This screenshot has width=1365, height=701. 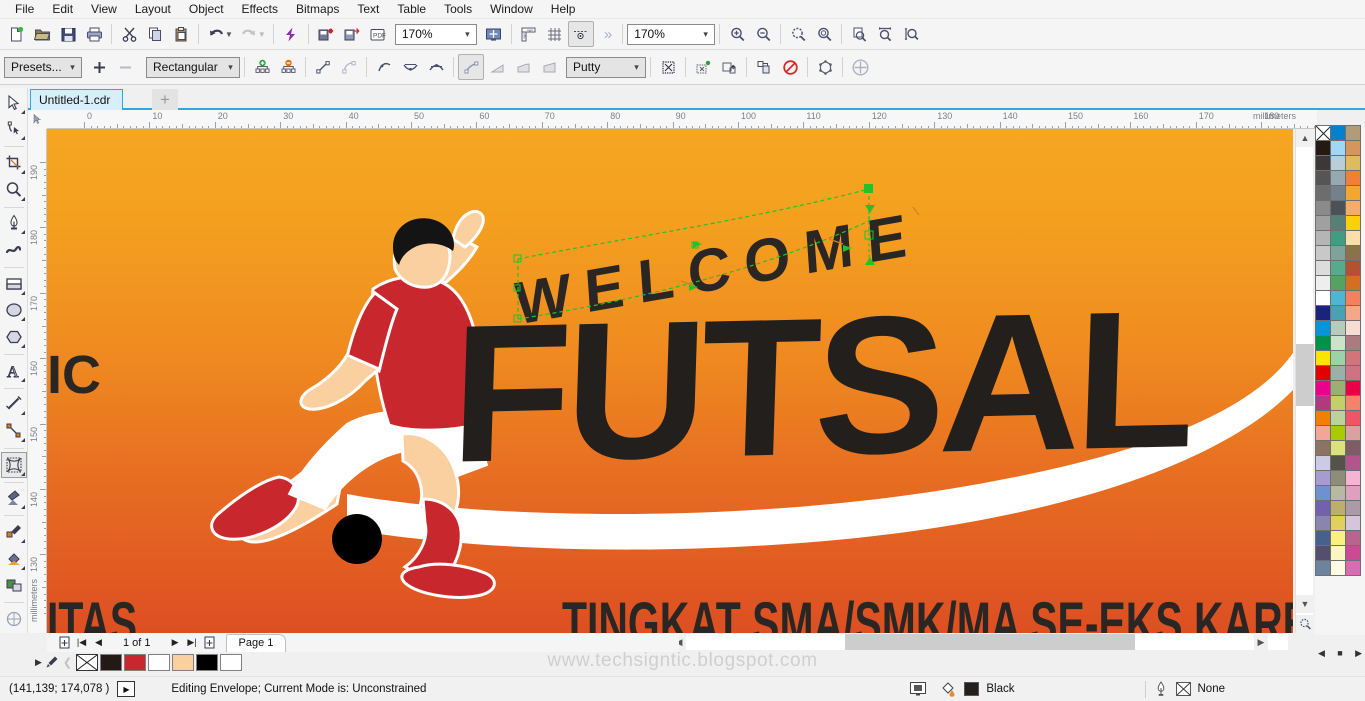 What do you see at coordinates (81, 642) in the screenshot?
I see `first-page-button: |◀` at bounding box center [81, 642].